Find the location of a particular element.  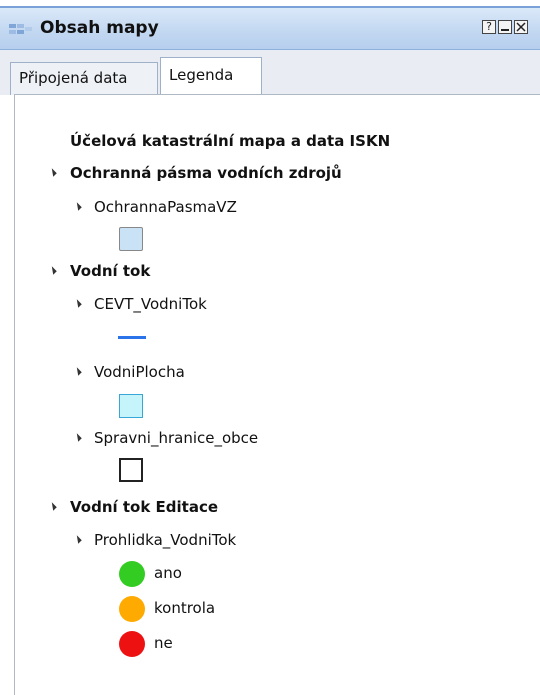

legend-class-label: ne is located at coordinates (163, 643).